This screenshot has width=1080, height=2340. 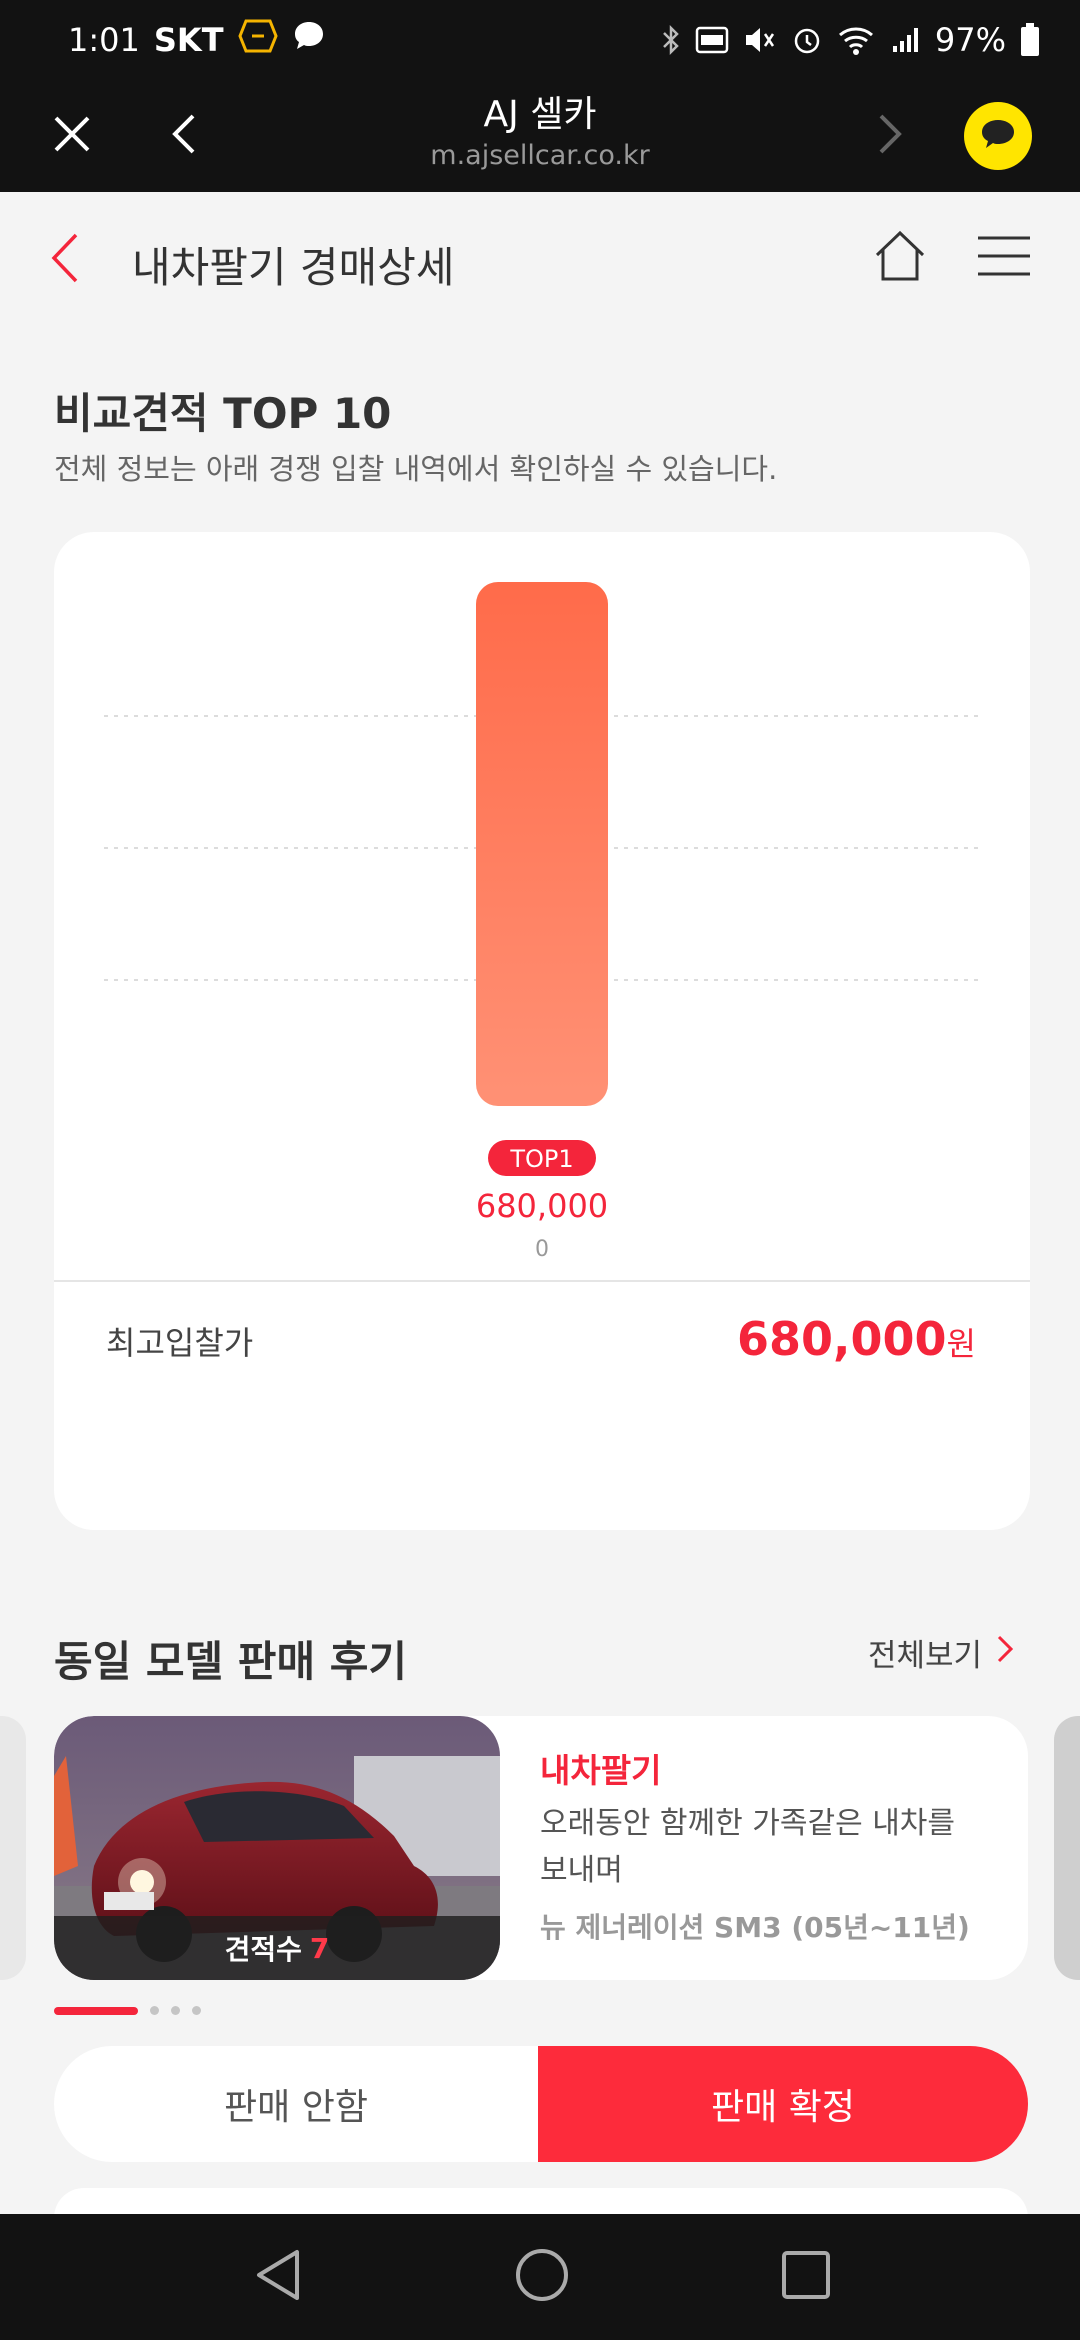 I want to click on highest-bid-price: 680,000원, so click(x=856, y=1339).